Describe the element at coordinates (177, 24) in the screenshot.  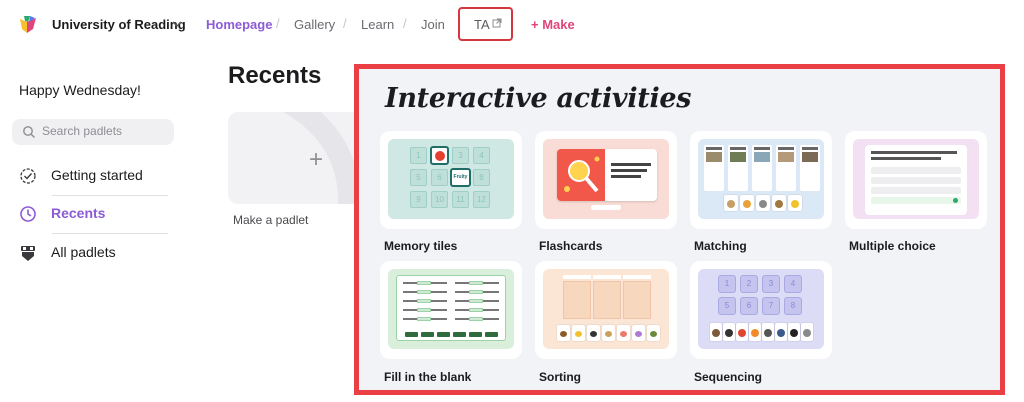
I see `chevron-down-icon` at that location.